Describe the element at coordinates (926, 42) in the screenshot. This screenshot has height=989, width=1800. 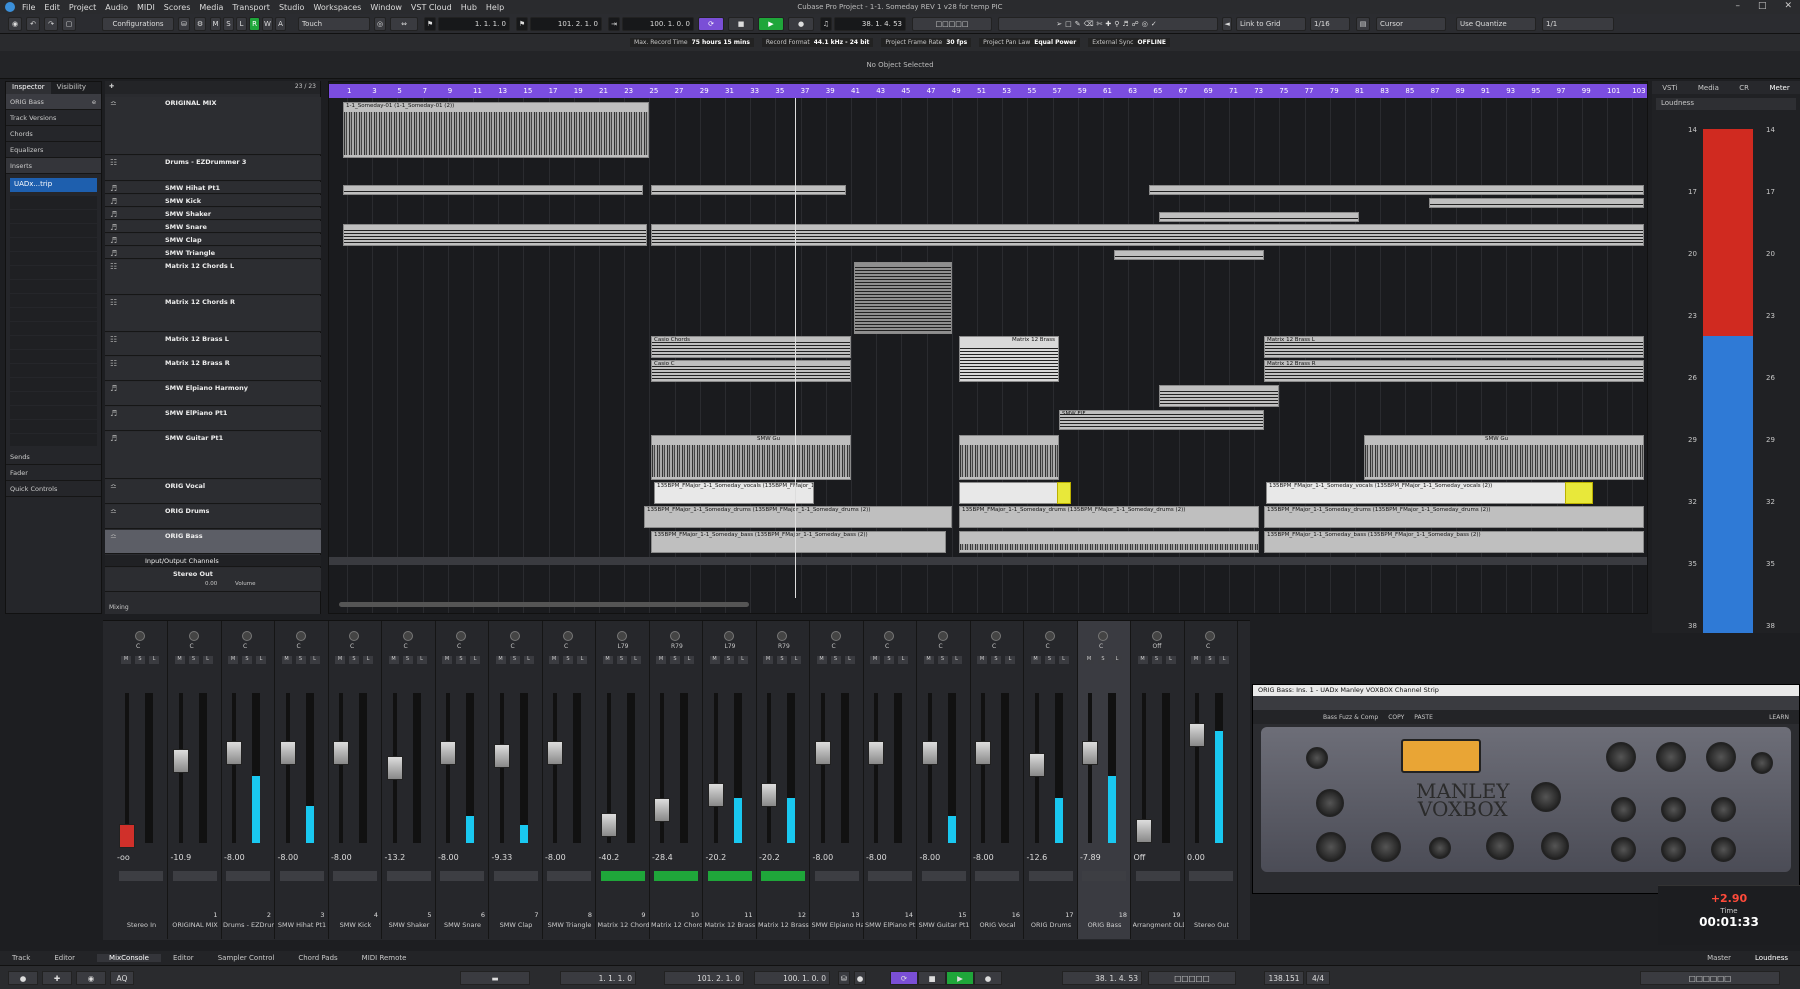
I see `status-frame-rate: Project Frame Rate 30 fps` at that location.